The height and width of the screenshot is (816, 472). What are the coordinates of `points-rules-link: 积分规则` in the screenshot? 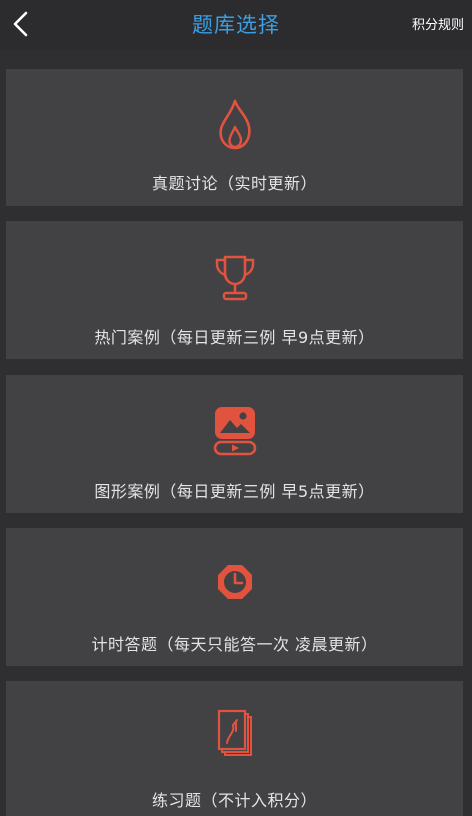 It's located at (438, 23).